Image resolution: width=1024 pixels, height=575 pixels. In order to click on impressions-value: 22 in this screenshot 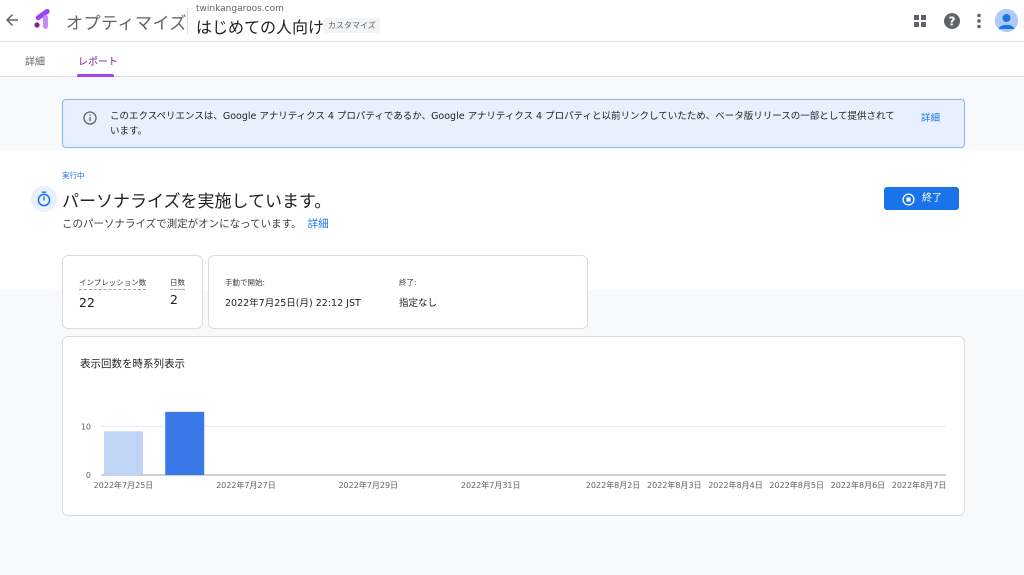, I will do `click(87, 302)`.